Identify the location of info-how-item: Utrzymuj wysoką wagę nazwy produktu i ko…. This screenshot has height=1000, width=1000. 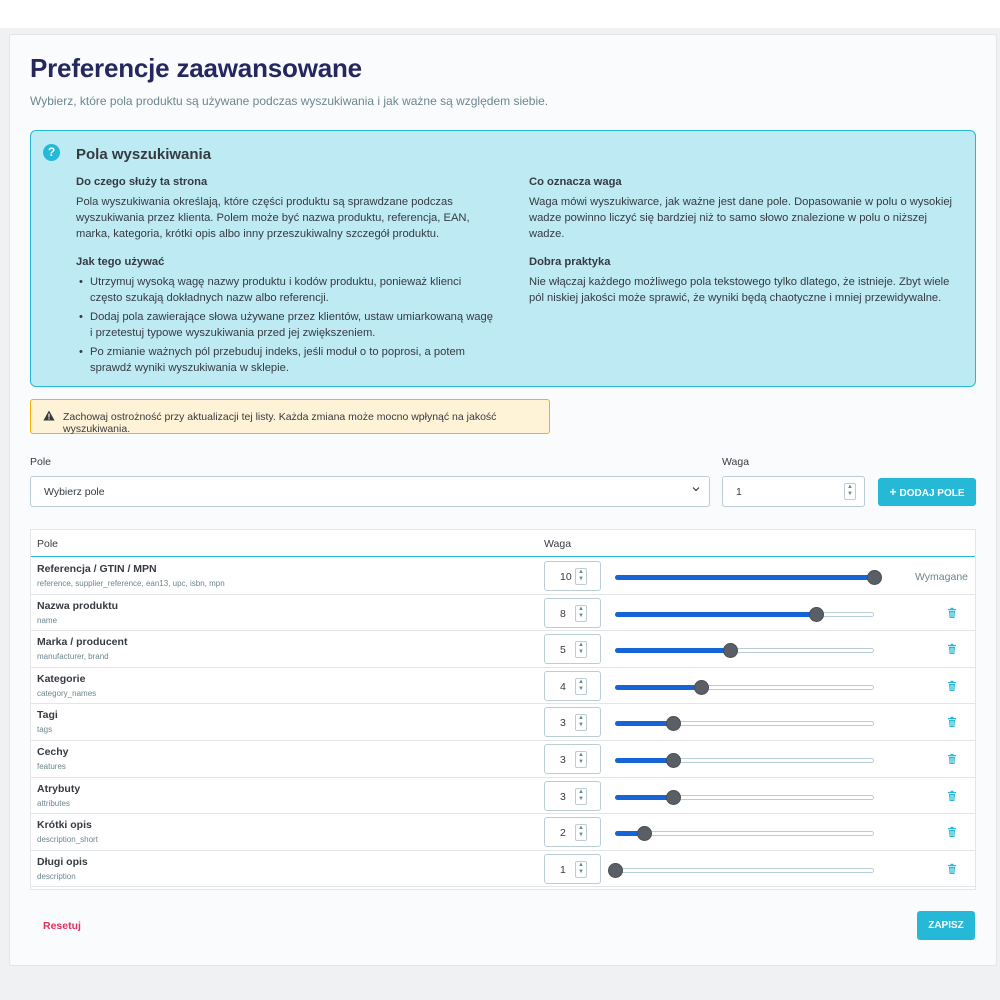
(285, 290).